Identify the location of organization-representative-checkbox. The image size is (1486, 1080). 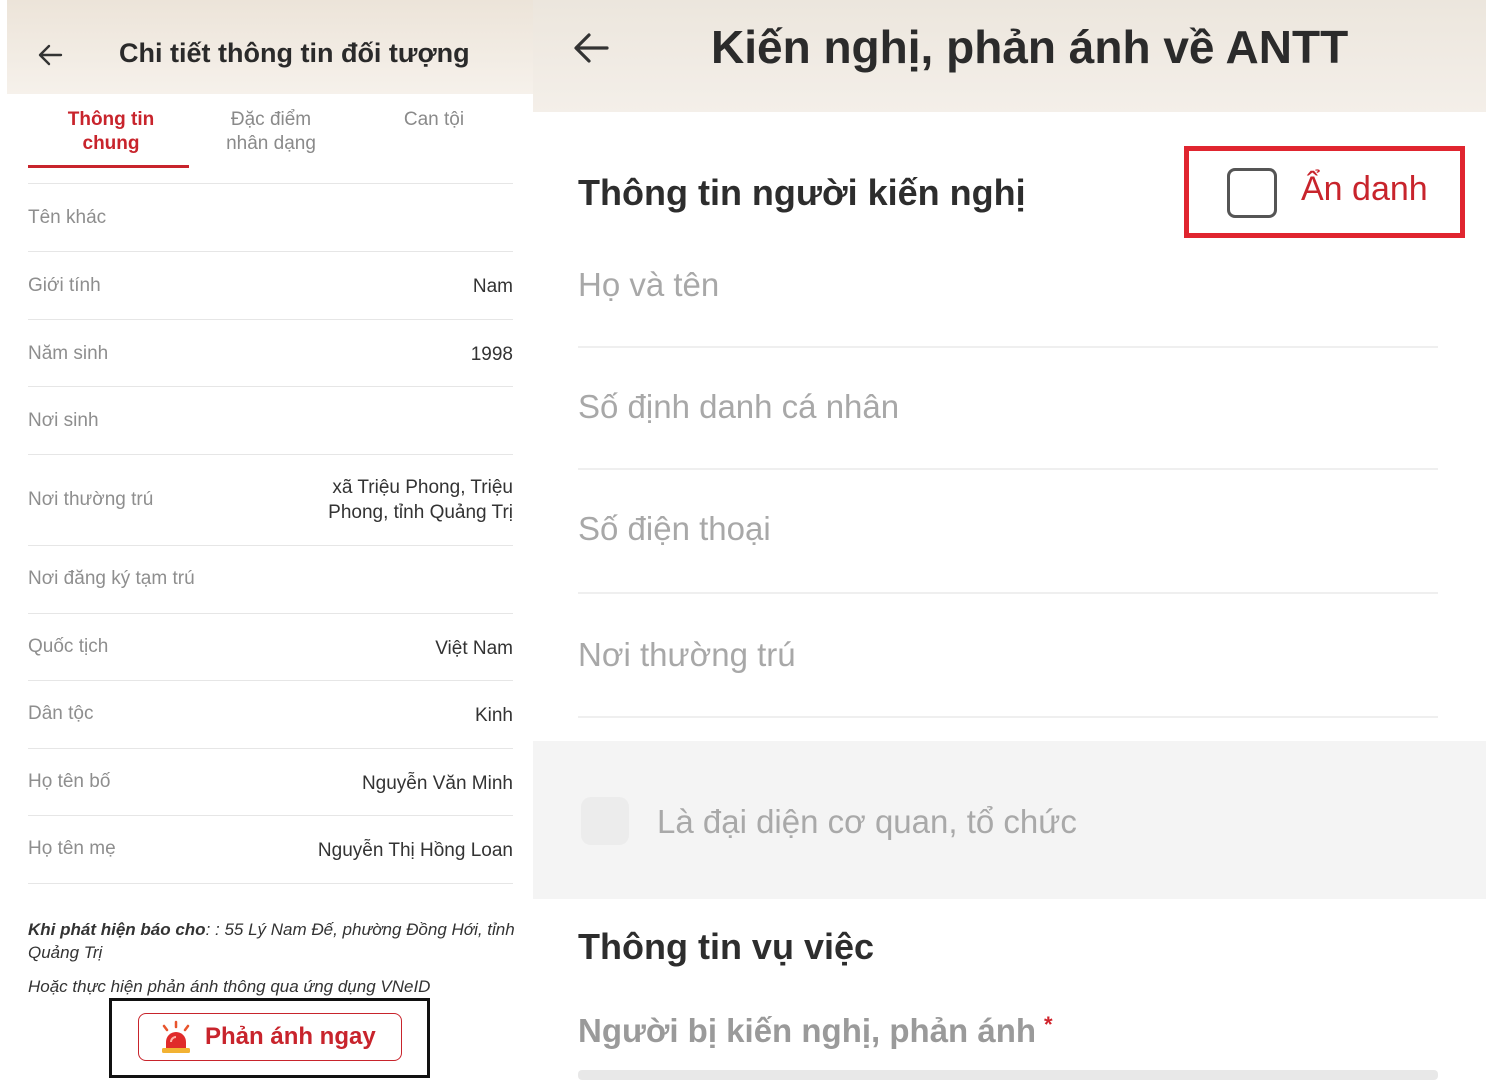
(605, 821).